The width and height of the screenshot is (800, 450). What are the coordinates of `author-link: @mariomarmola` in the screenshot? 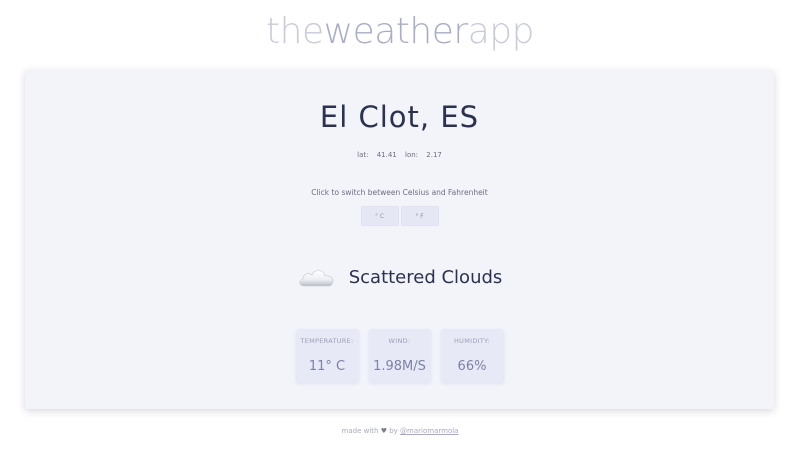 It's located at (429, 431).